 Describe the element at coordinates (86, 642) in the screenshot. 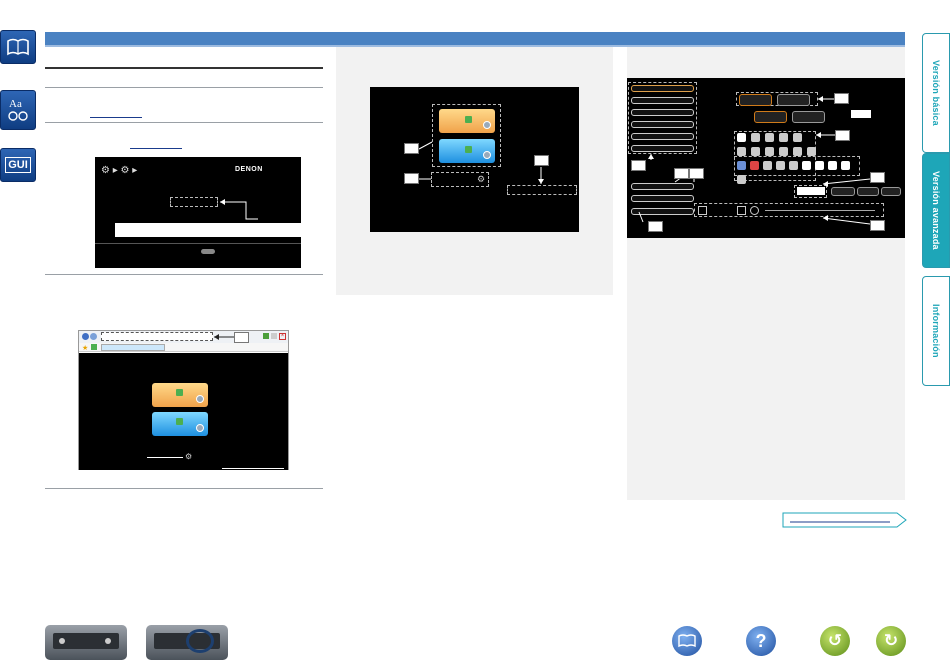

I see `front-panel-button` at that location.